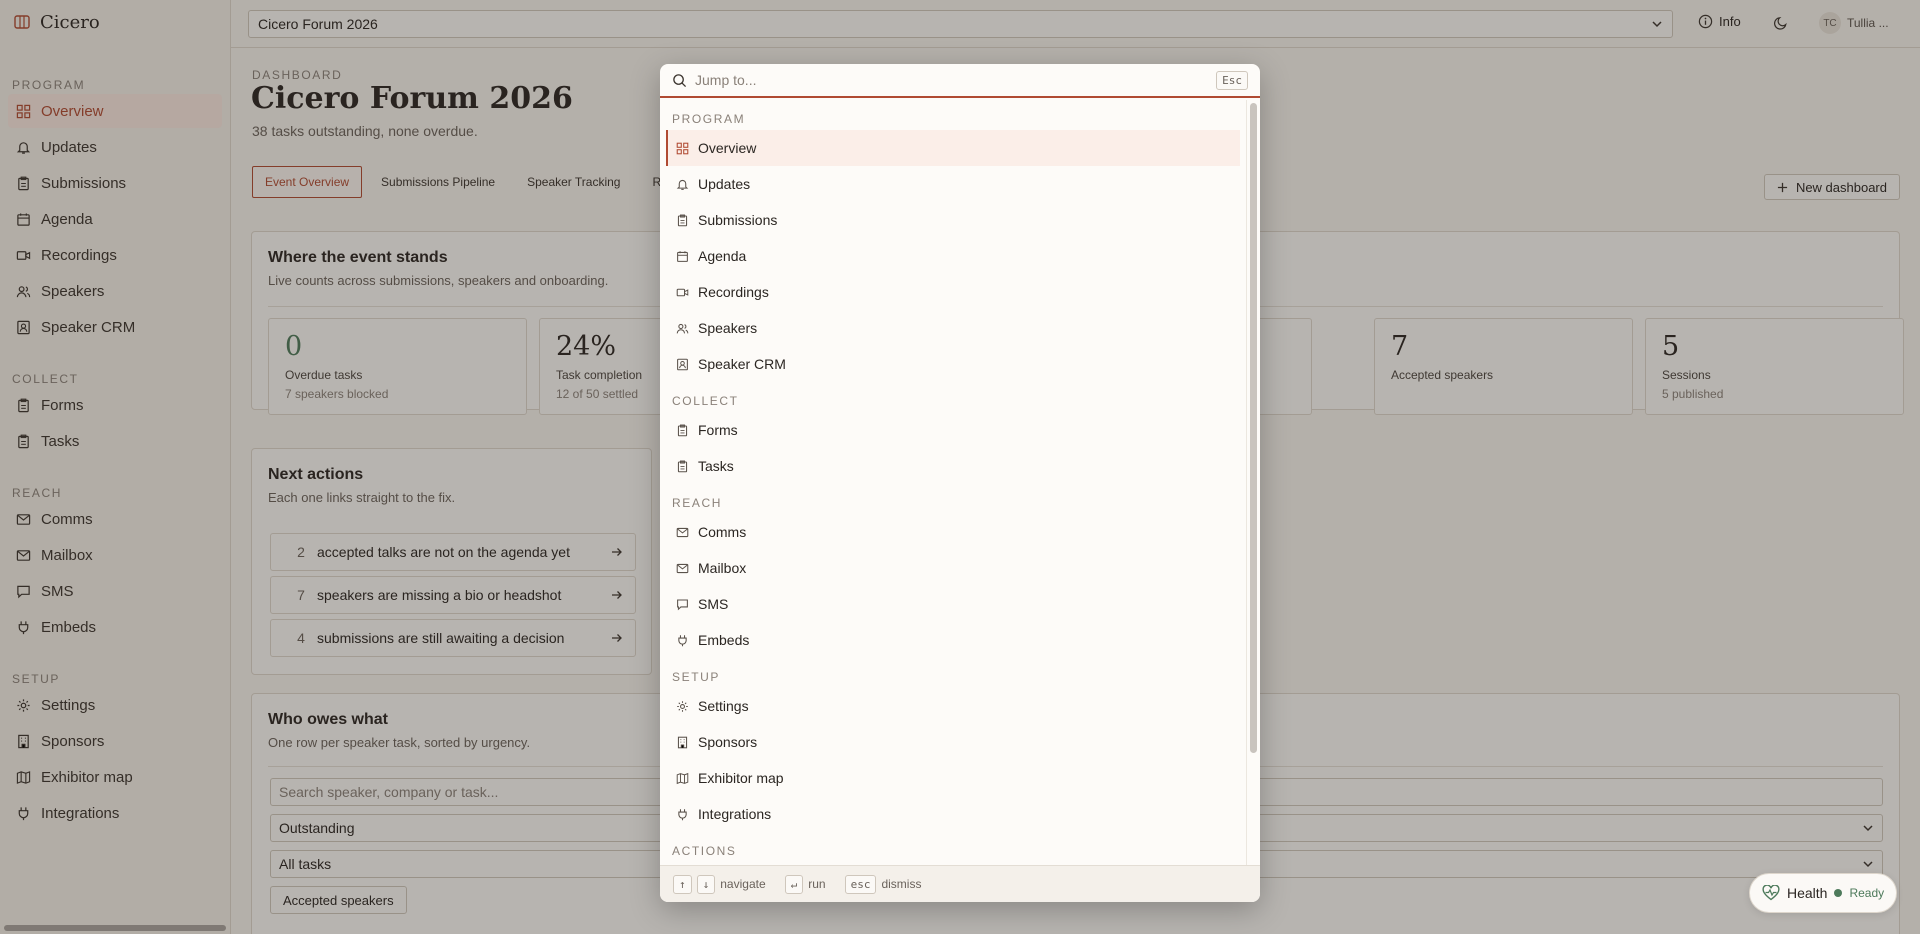 The height and width of the screenshot is (934, 1920). Describe the element at coordinates (953, 466) in the screenshot. I see `palette-item-tasks: Tasks` at that location.